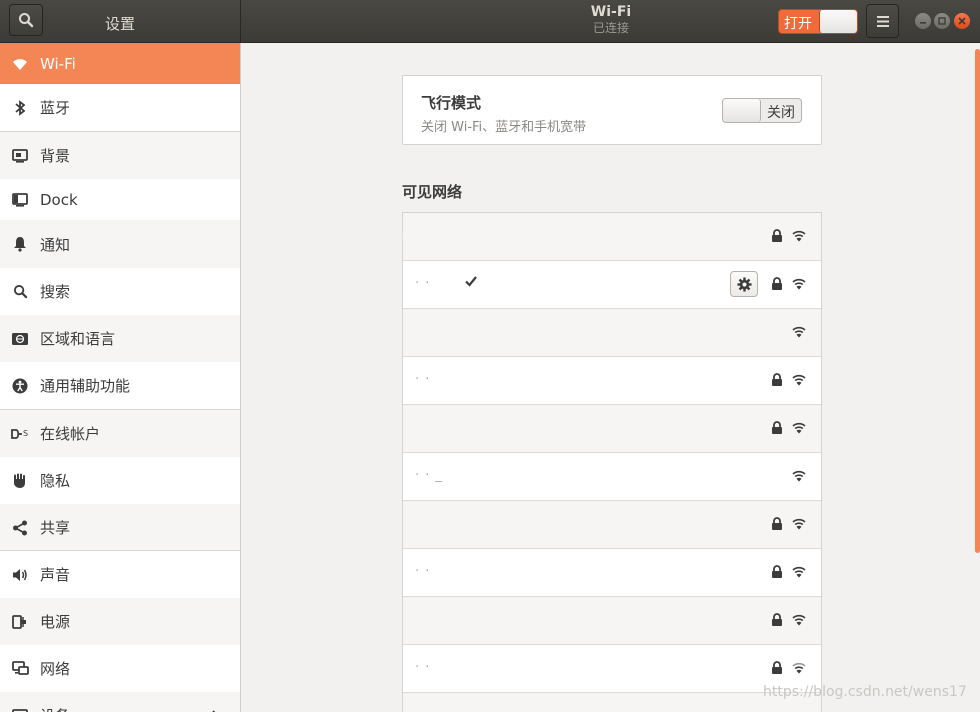  Describe the element at coordinates (612, 110) in the screenshot. I see `airplane-mode-card: 飞行模式 关闭 Wi-Fi、蓝牙和手机宽带 关闭` at that location.